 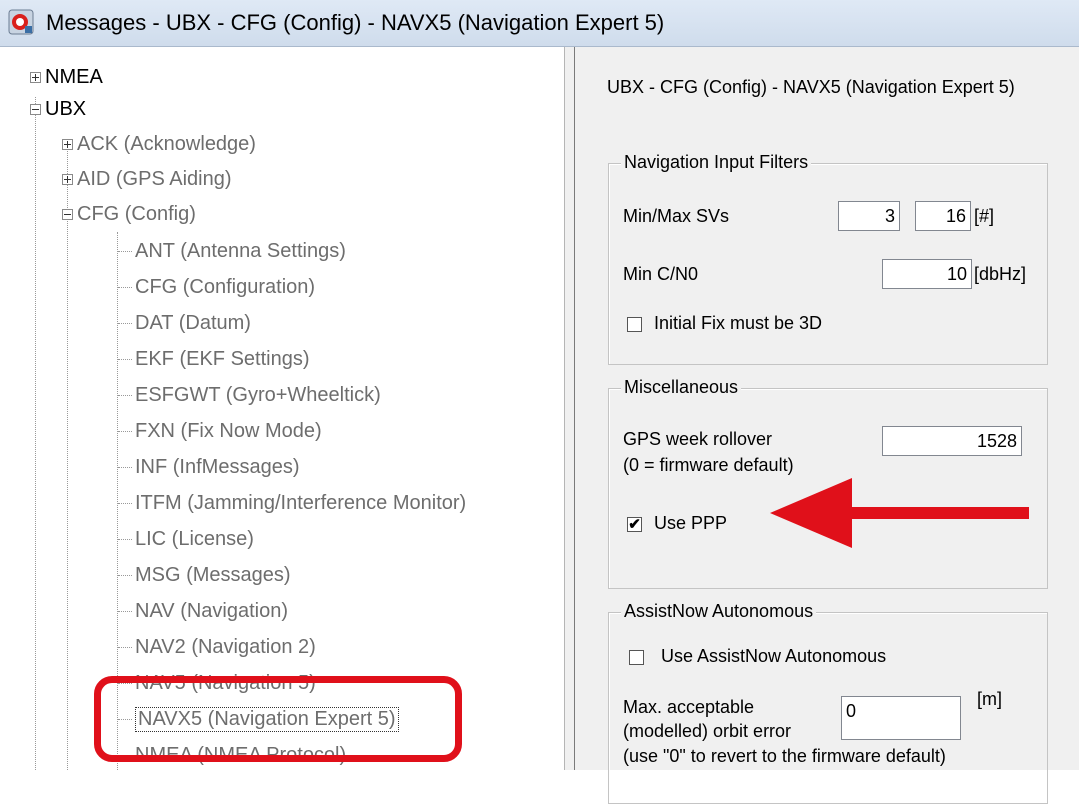 What do you see at coordinates (989, 699) in the screenshot?
I see `max-orbit-error-unit: [m]` at bounding box center [989, 699].